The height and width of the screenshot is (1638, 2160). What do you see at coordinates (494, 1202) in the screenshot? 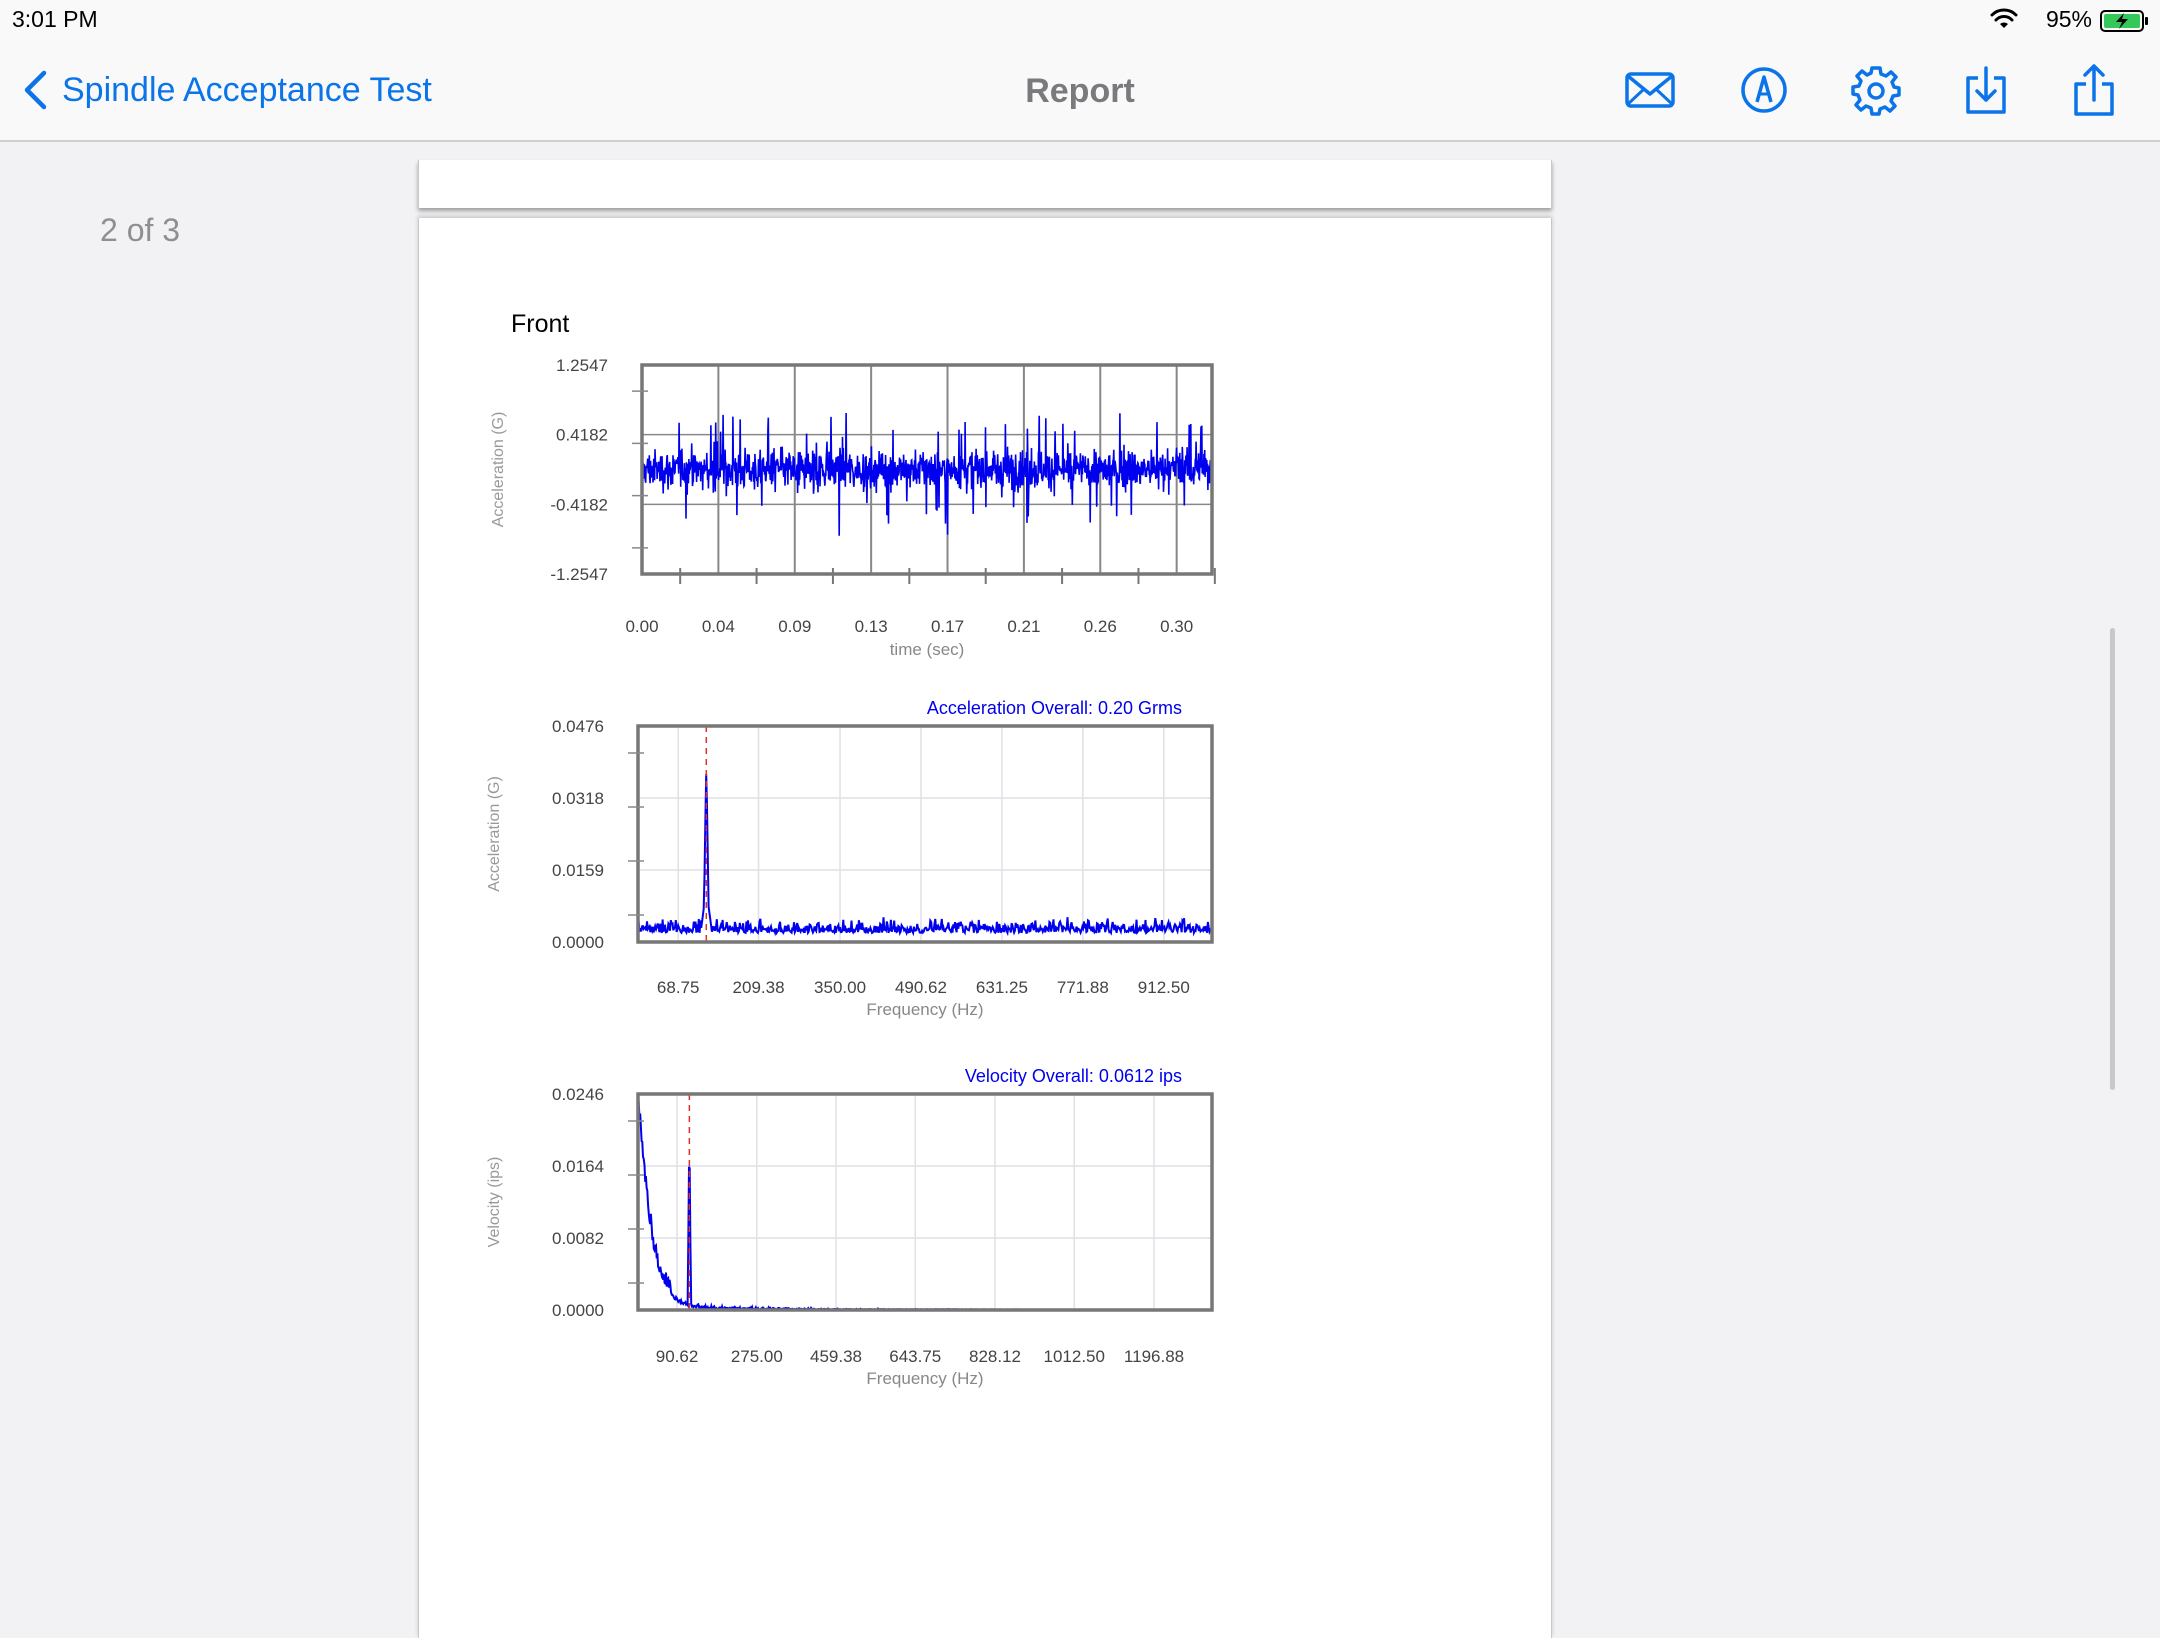
I see `y-axis-label: Velocity (ips)` at bounding box center [494, 1202].